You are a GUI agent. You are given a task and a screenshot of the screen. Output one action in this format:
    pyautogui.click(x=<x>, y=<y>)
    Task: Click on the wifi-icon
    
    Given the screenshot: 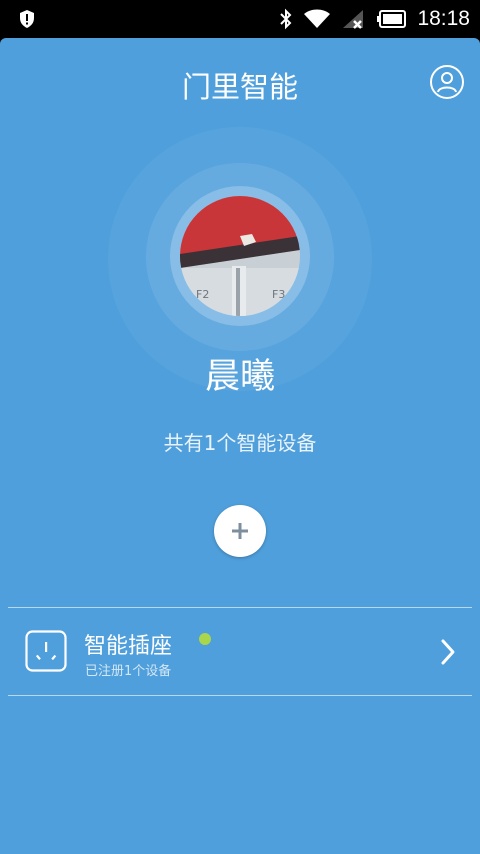 What is the action you would take?
    pyautogui.click(x=317, y=18)
    